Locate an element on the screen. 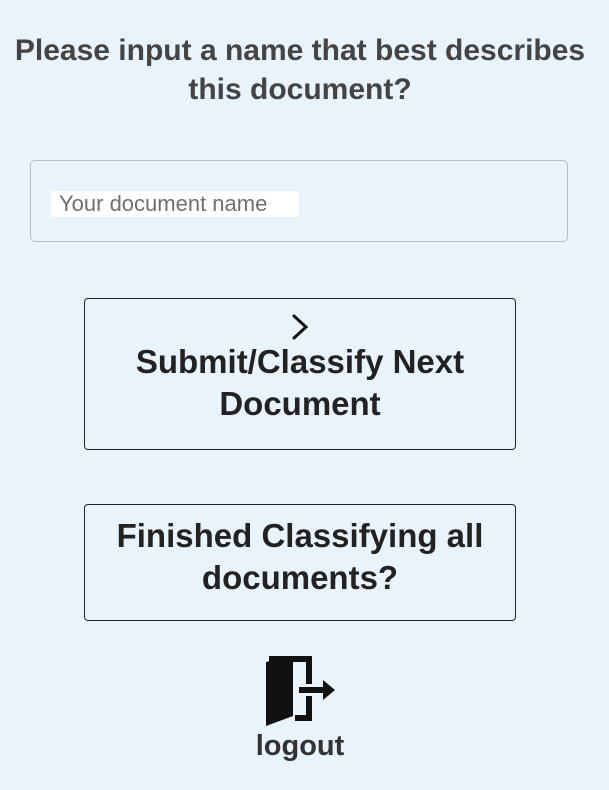 The height and width of the screenshot is (790, 609). logout-label: logout is located at coordinates (300, 746).